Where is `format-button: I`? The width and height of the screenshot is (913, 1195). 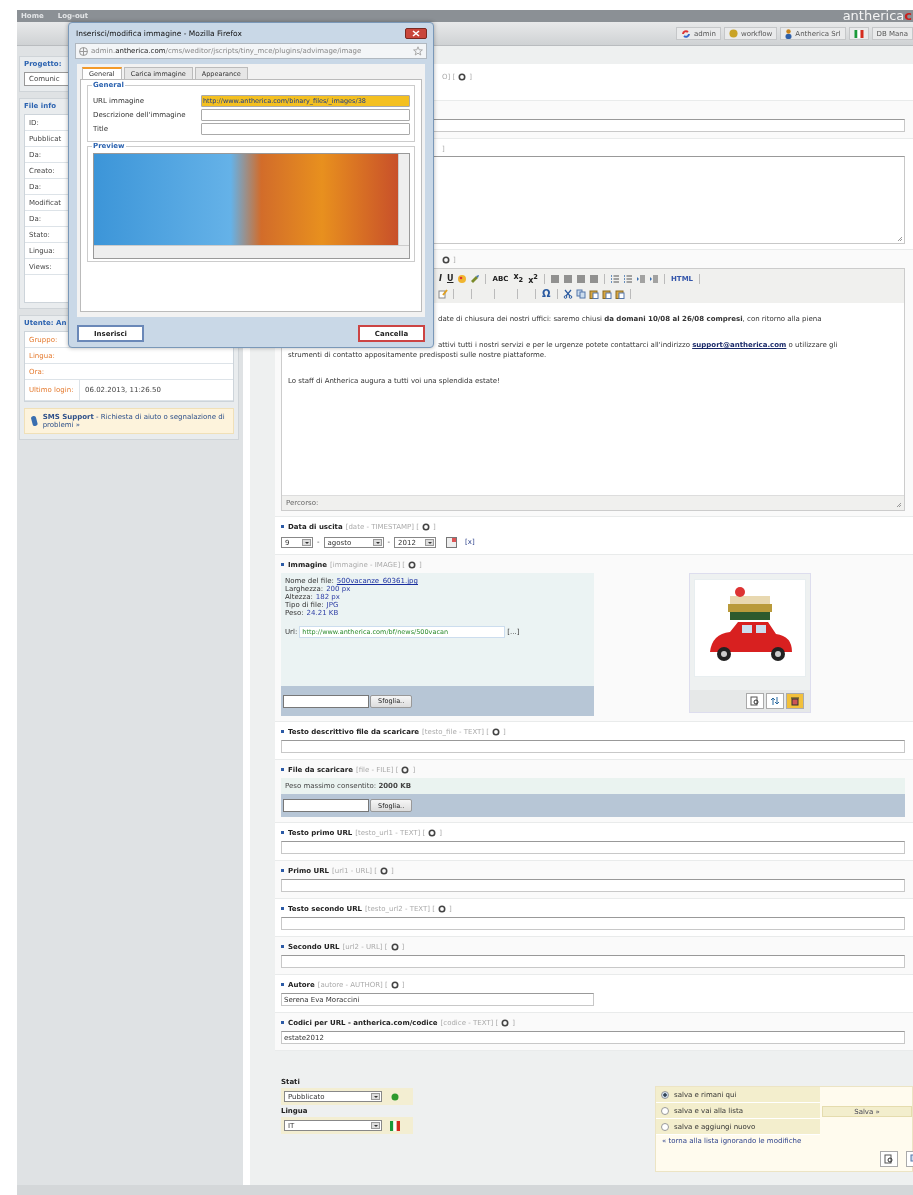 format-button: I is located at coordinates (440, 278).